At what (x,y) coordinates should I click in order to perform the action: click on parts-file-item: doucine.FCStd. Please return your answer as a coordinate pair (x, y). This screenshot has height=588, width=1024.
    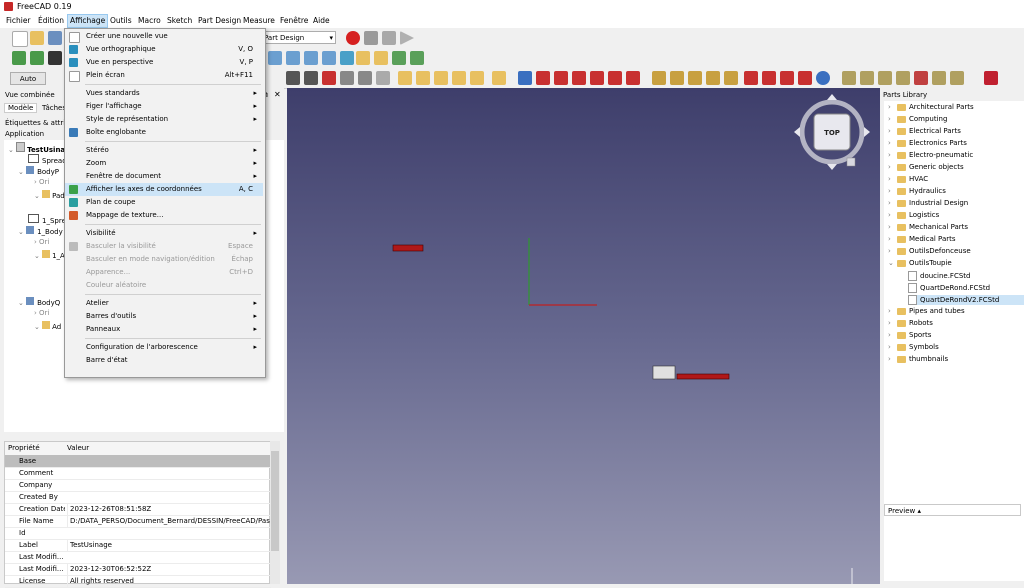
    Looking at the image, I should click on (966, 276).